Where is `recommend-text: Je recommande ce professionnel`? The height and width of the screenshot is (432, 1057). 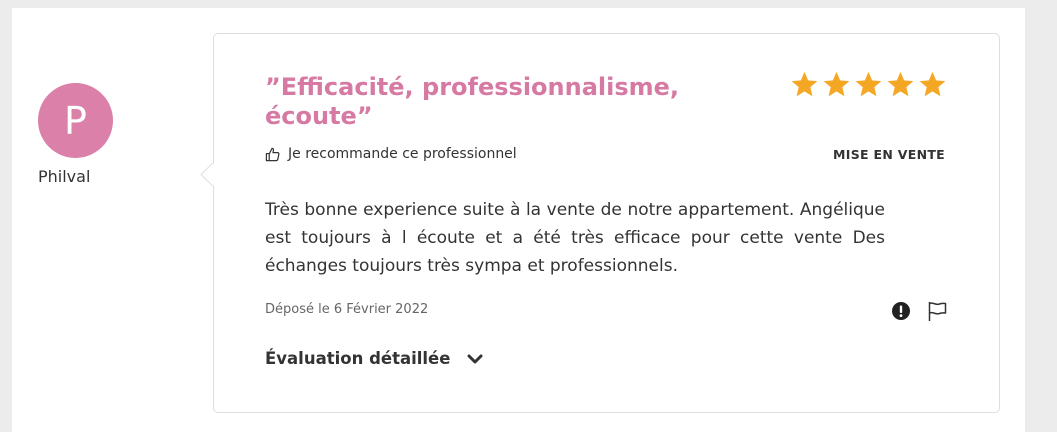
recommend-text: Je recommande ce professionnel is located at coordinates (402, 154).